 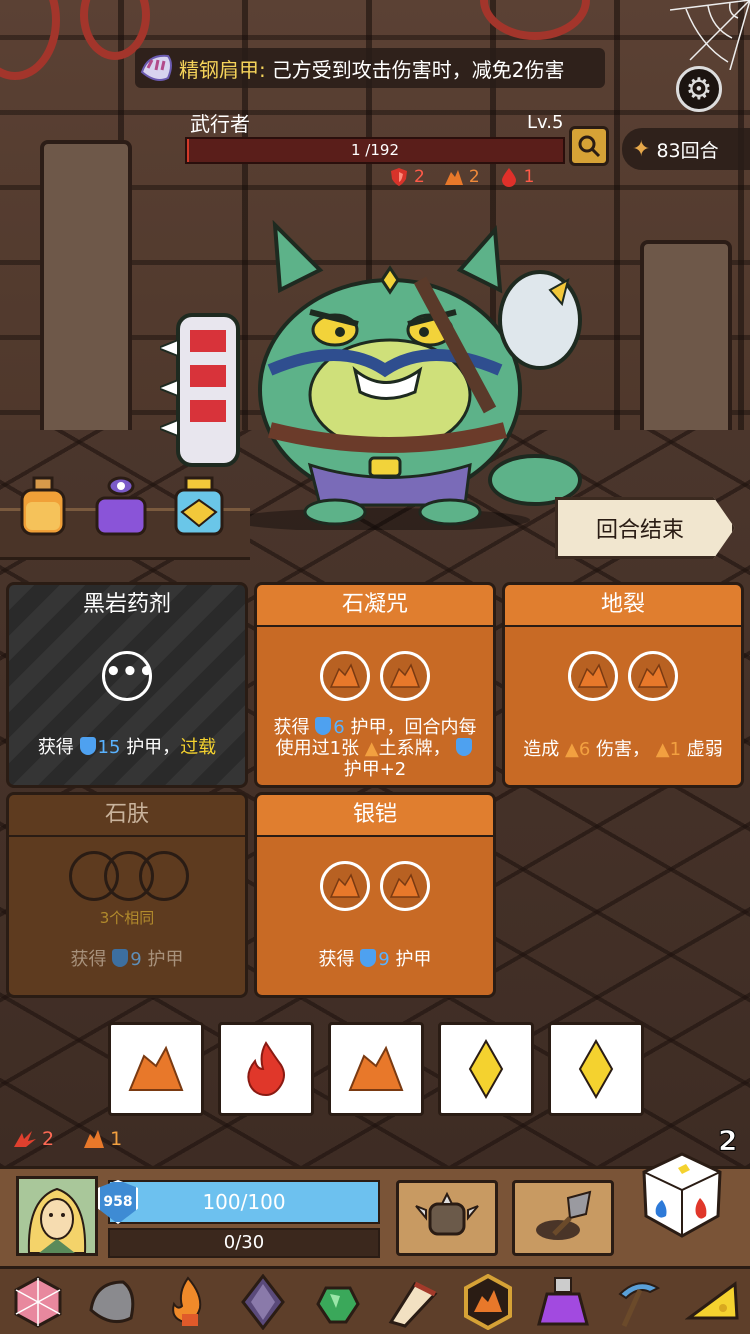 I want to click on intent-earth: 2, so click(x=461, y=177).